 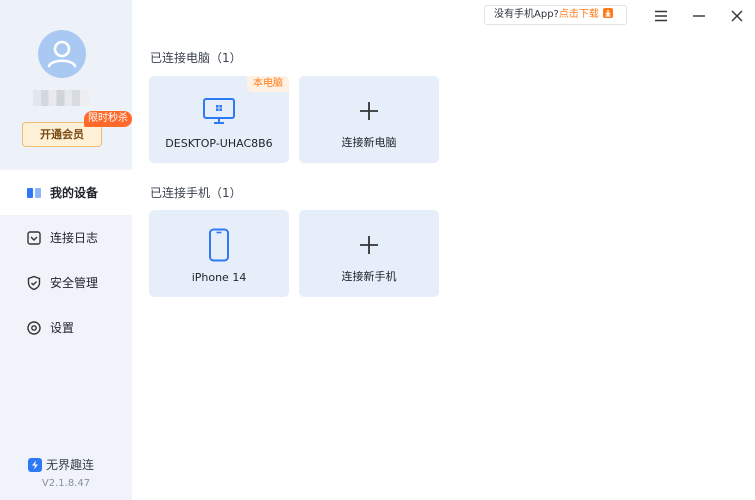 I want to click on device-name: iPhone 14, so click(x=219, y=277).